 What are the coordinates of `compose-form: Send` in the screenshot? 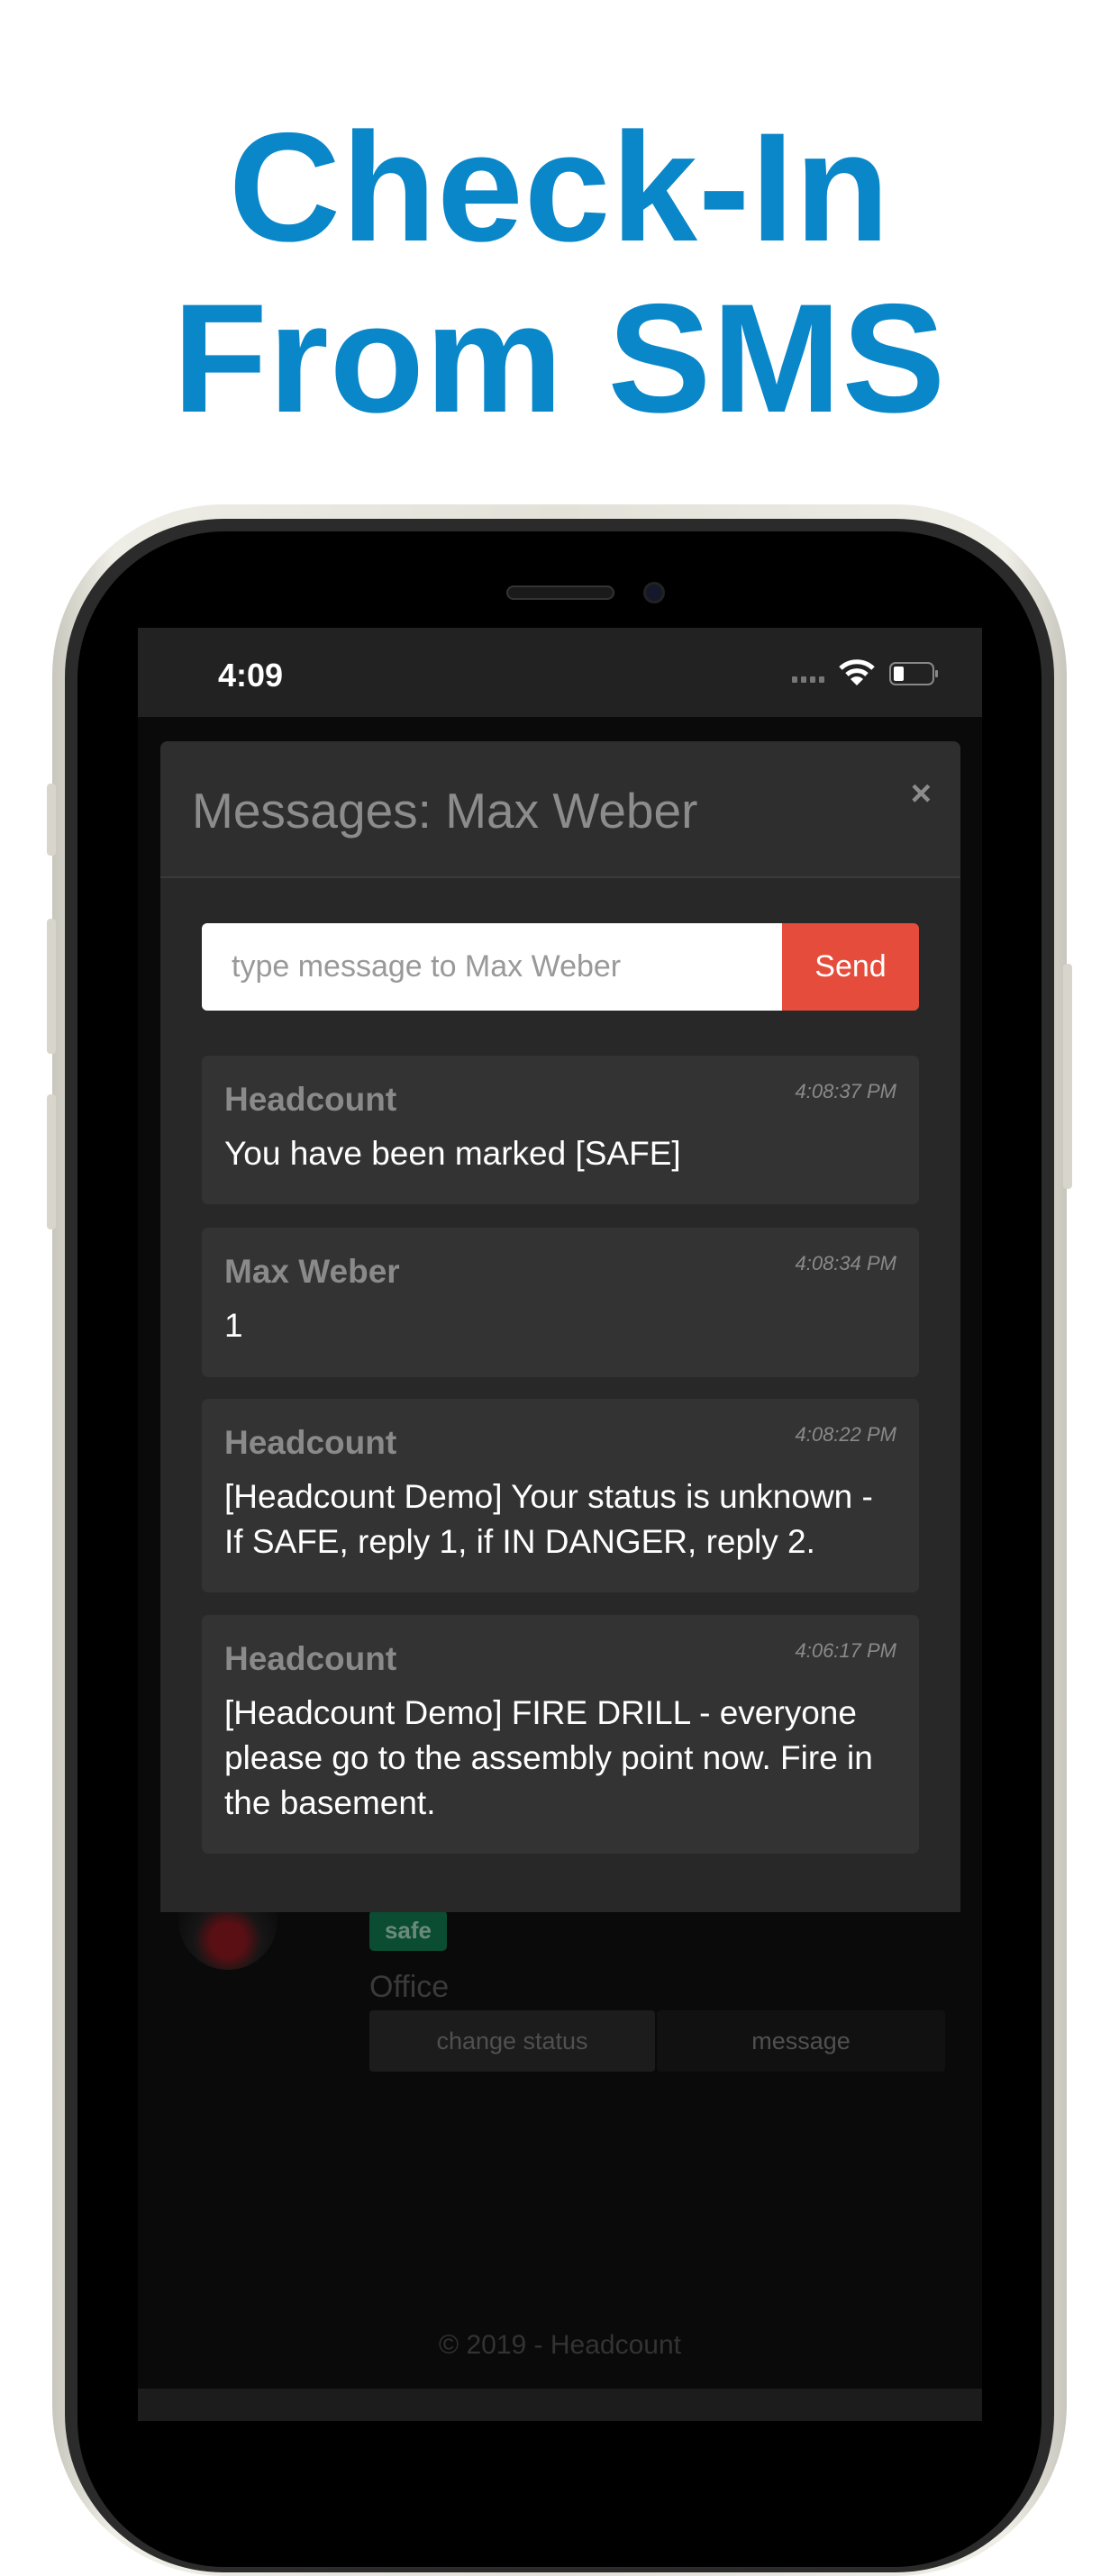 It's located at (560, 967).